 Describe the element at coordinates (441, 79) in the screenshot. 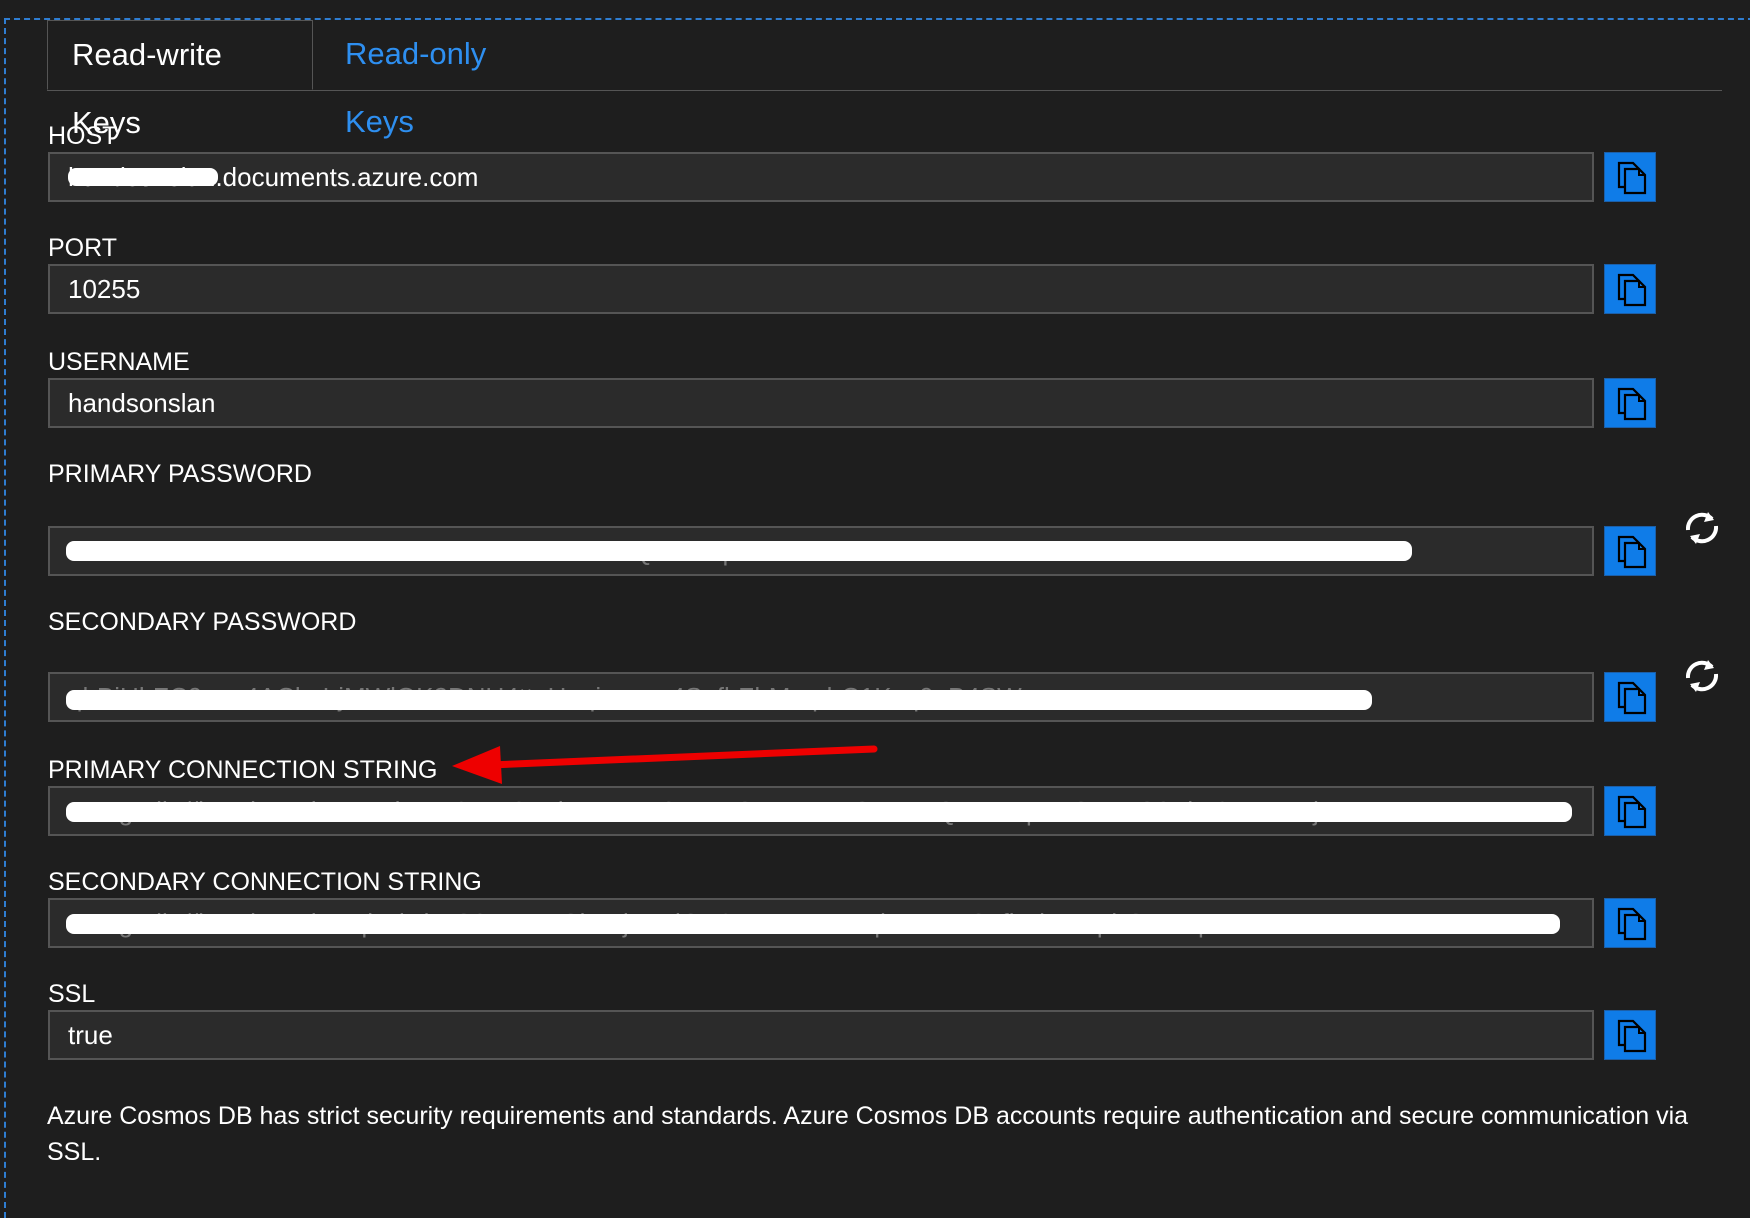

I see `tab-read-only-keys: Read-only Keys` at that location.